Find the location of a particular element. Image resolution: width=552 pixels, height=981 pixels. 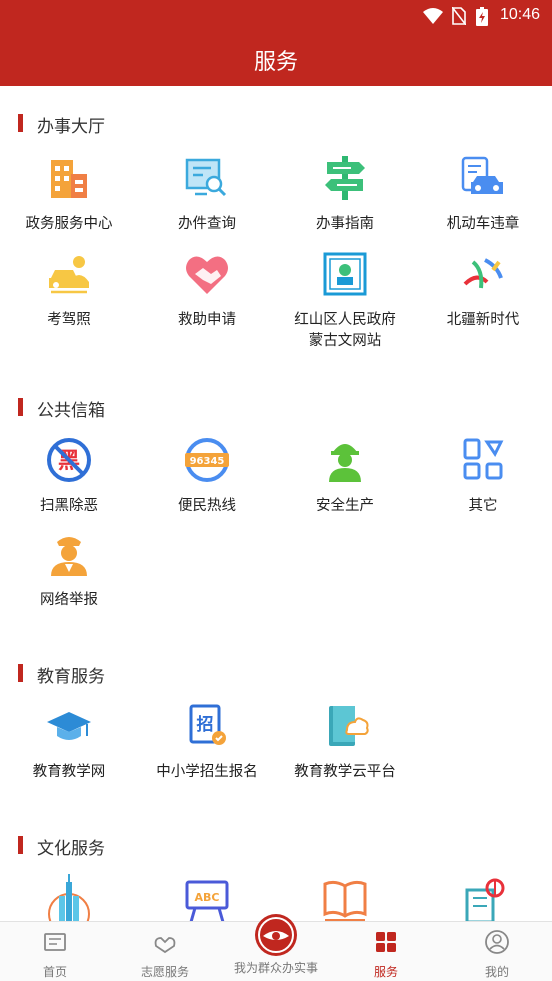

service-label: 北疆新时代 is located at coordinates (483, 320).